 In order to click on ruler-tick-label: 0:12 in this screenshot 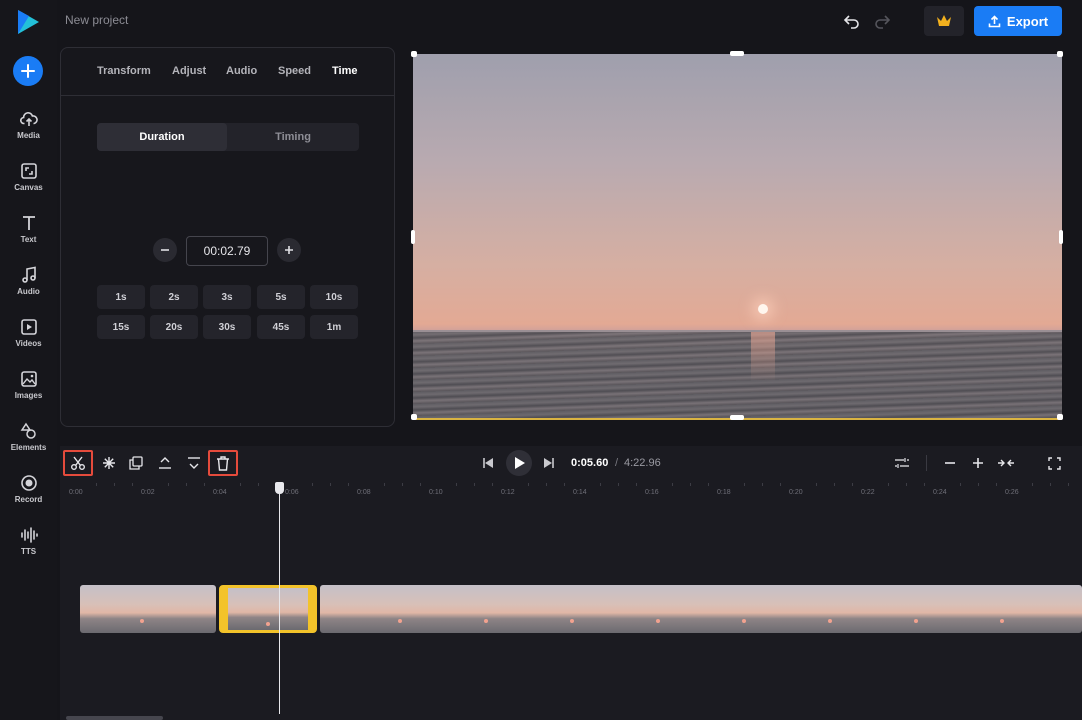, I will do `click(508, 492)`.